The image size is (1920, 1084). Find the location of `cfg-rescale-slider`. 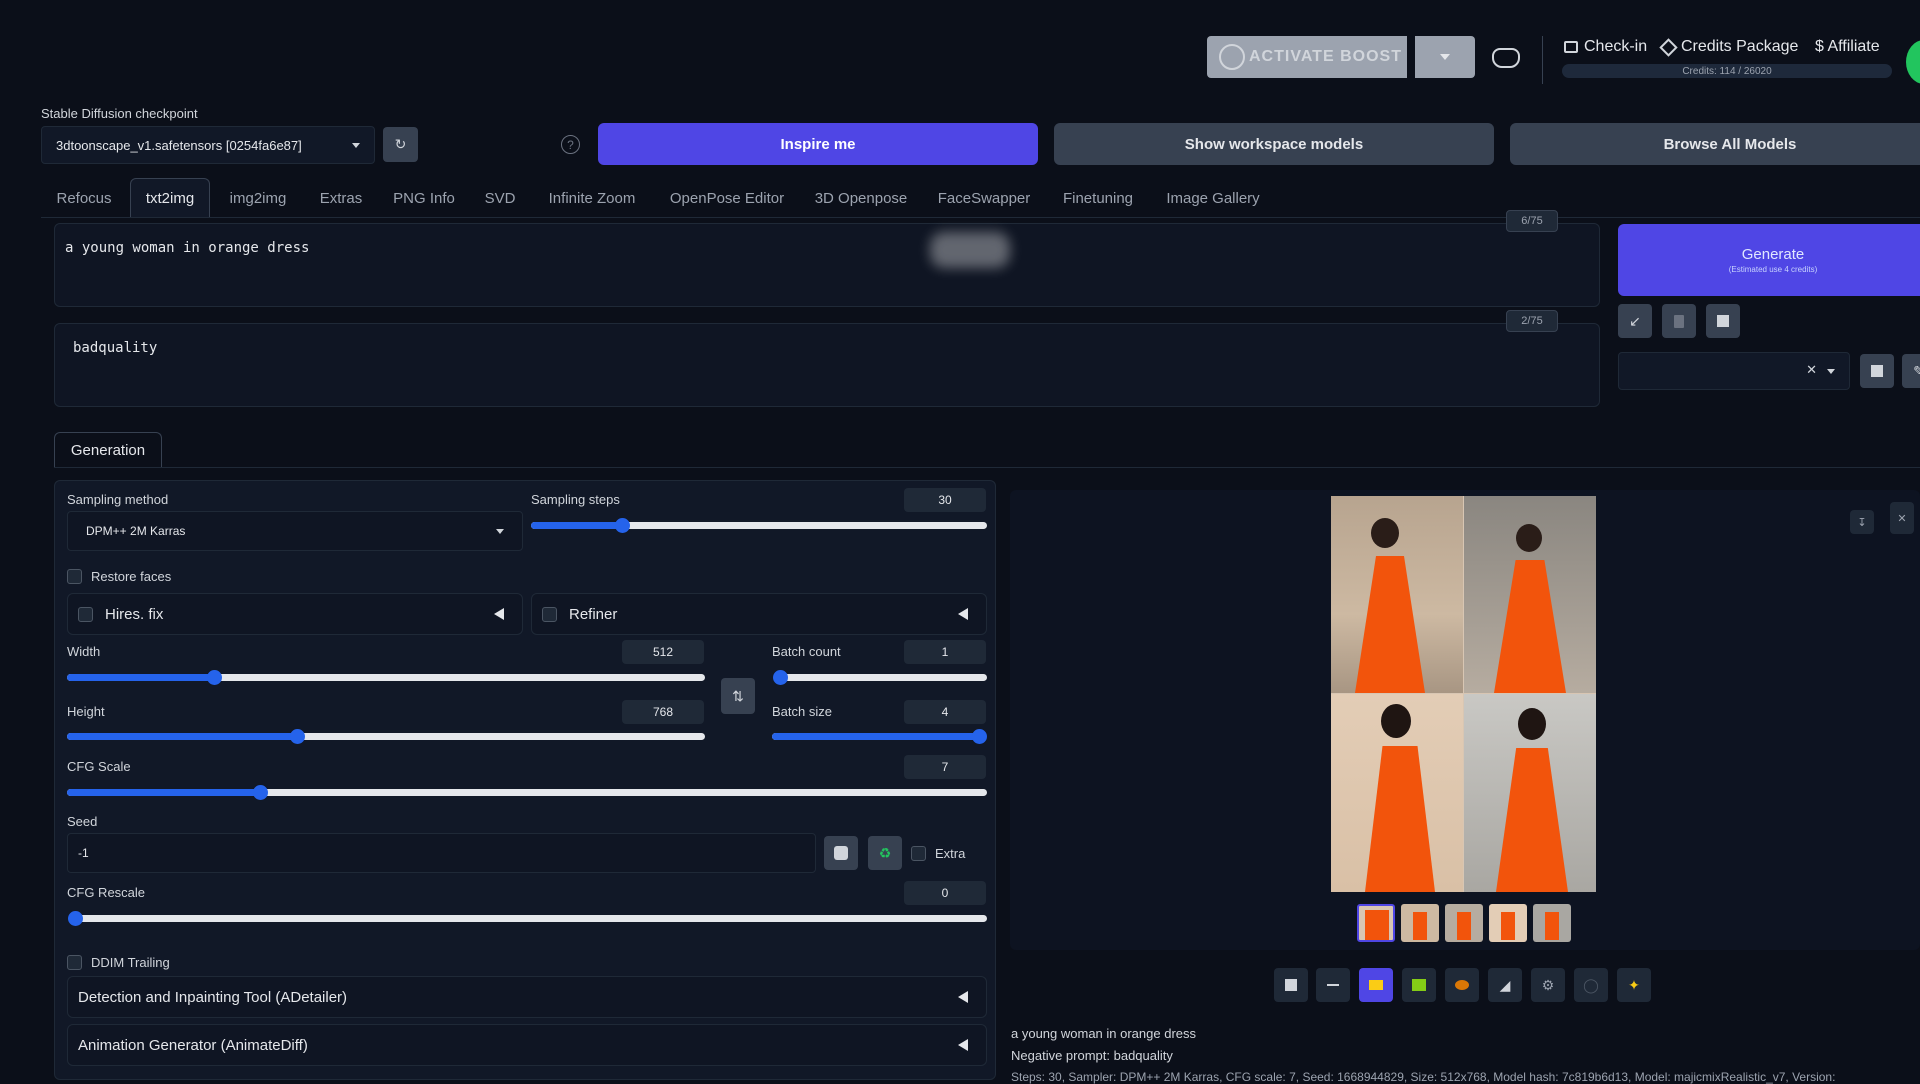

cfg-rescale-slider is located at coordinates (527, 918).